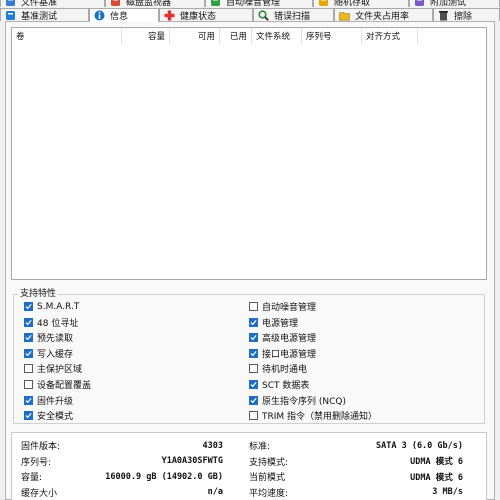  I want to click on feature-item: 写入缓存, so click(48, 353).